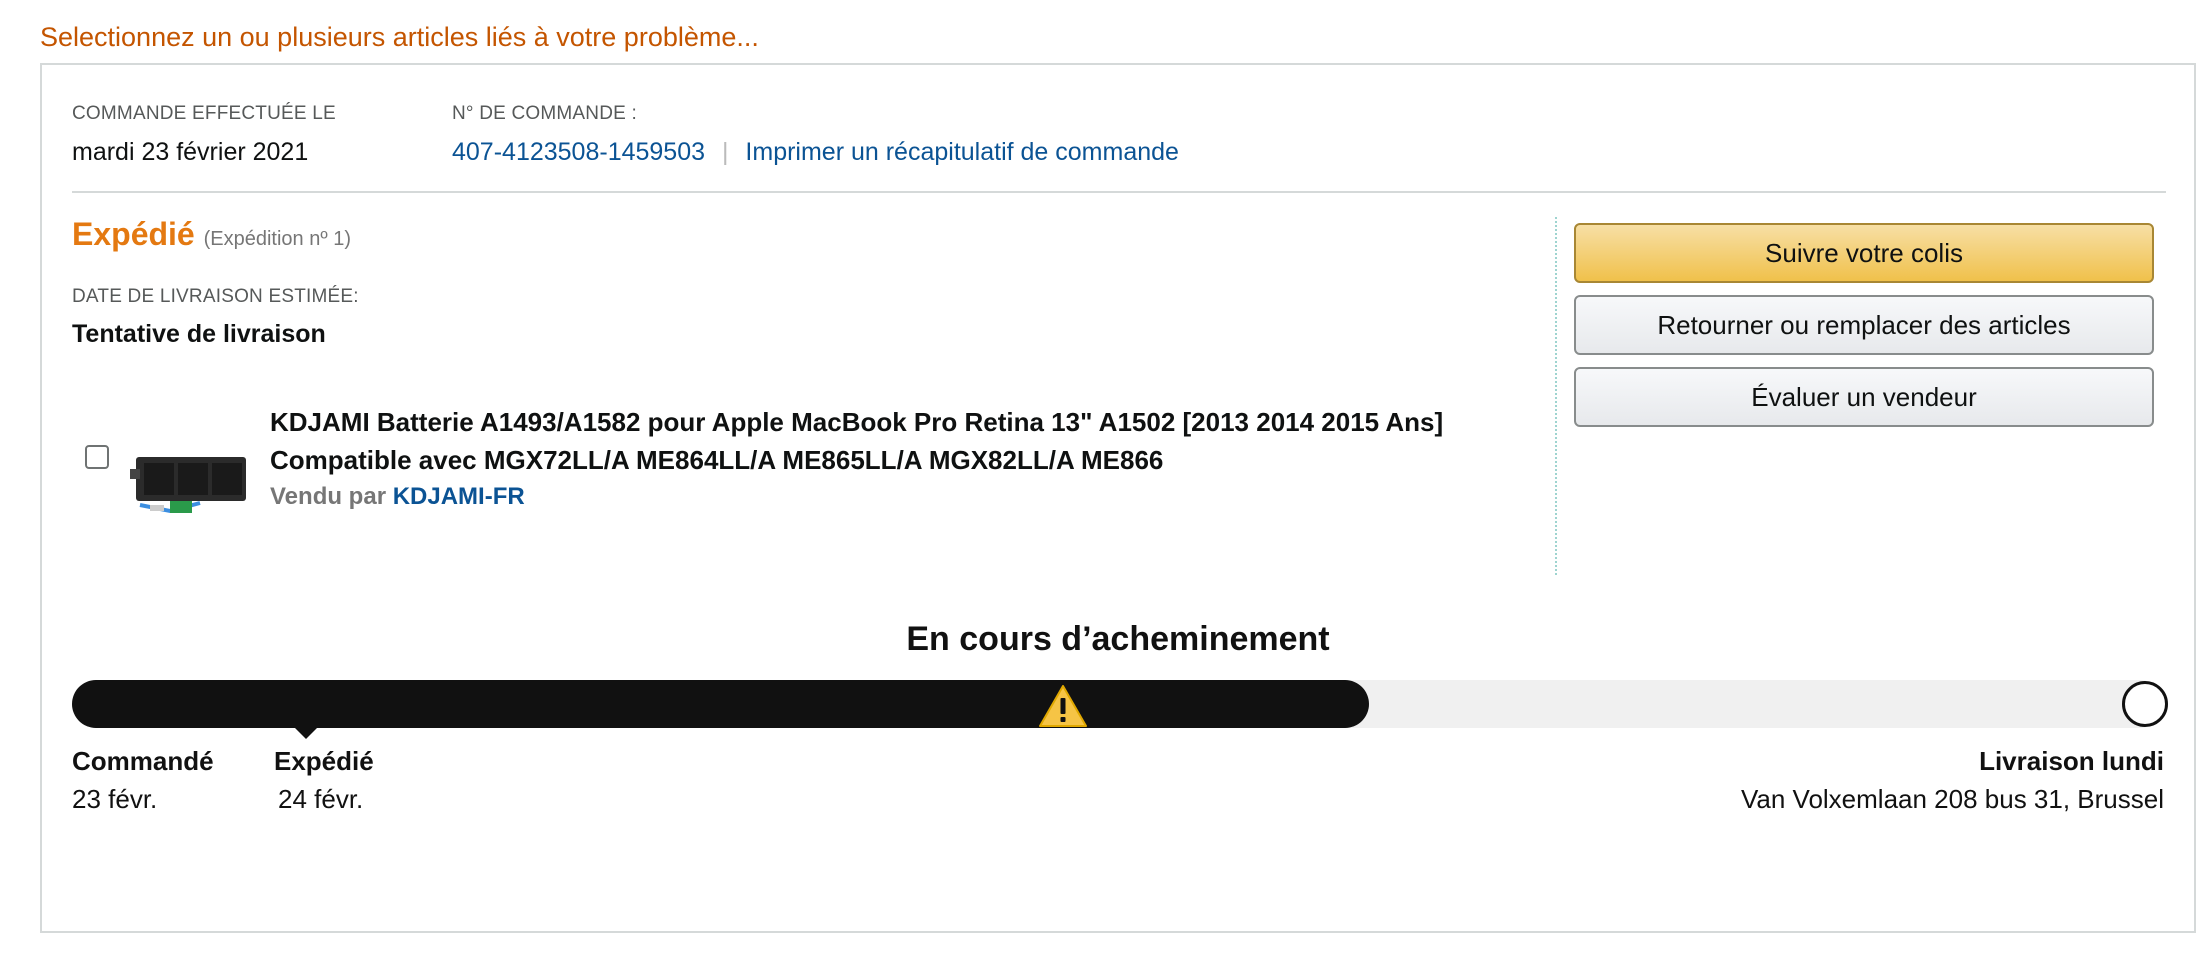  I want to click on delivery-address: Van Volxemlaan 208 bus 31, Brussel, so click(1952, 799).